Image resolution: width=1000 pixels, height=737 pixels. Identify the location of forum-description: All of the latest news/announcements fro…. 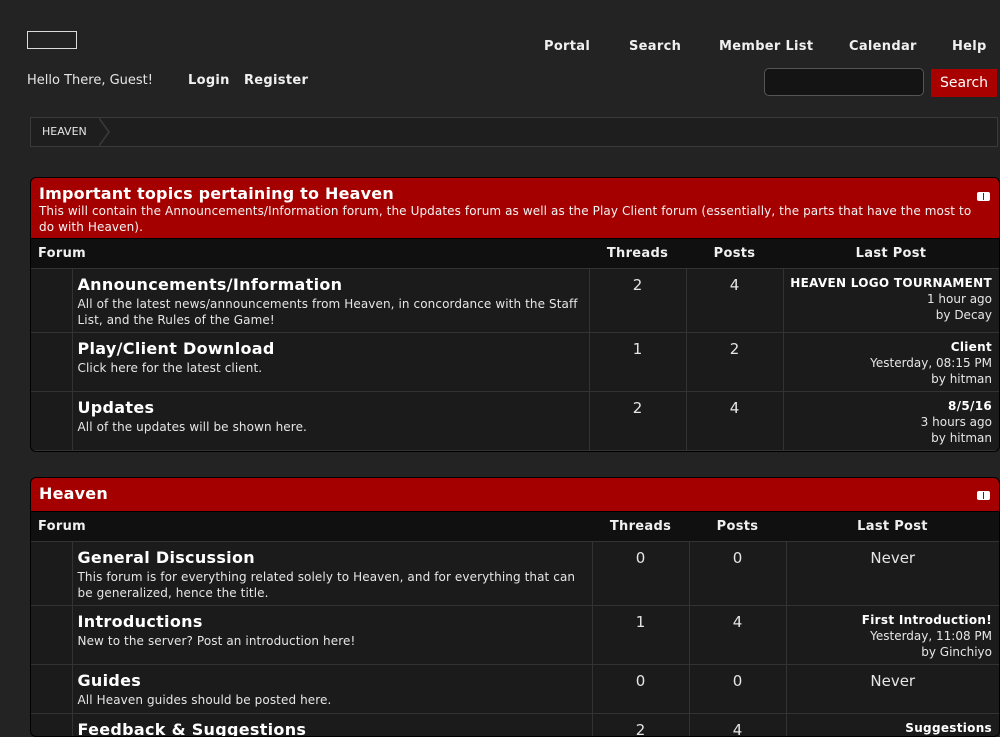
(329, 312).